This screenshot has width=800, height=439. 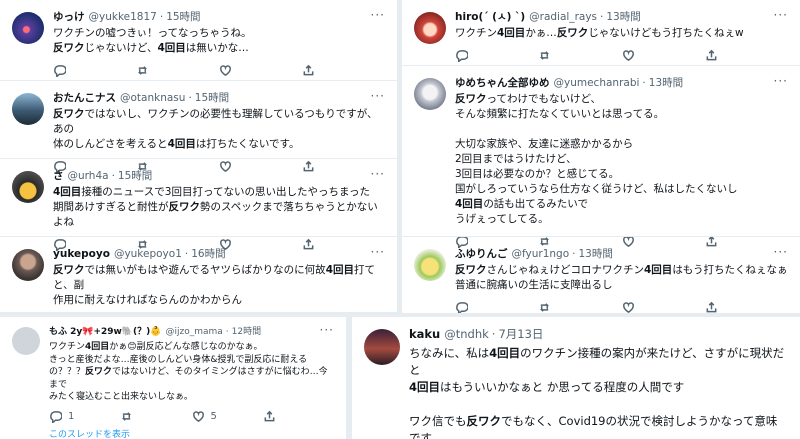 I want to click on text-segment: 2回目まではうけたけど、, so click(x=516, y=159).